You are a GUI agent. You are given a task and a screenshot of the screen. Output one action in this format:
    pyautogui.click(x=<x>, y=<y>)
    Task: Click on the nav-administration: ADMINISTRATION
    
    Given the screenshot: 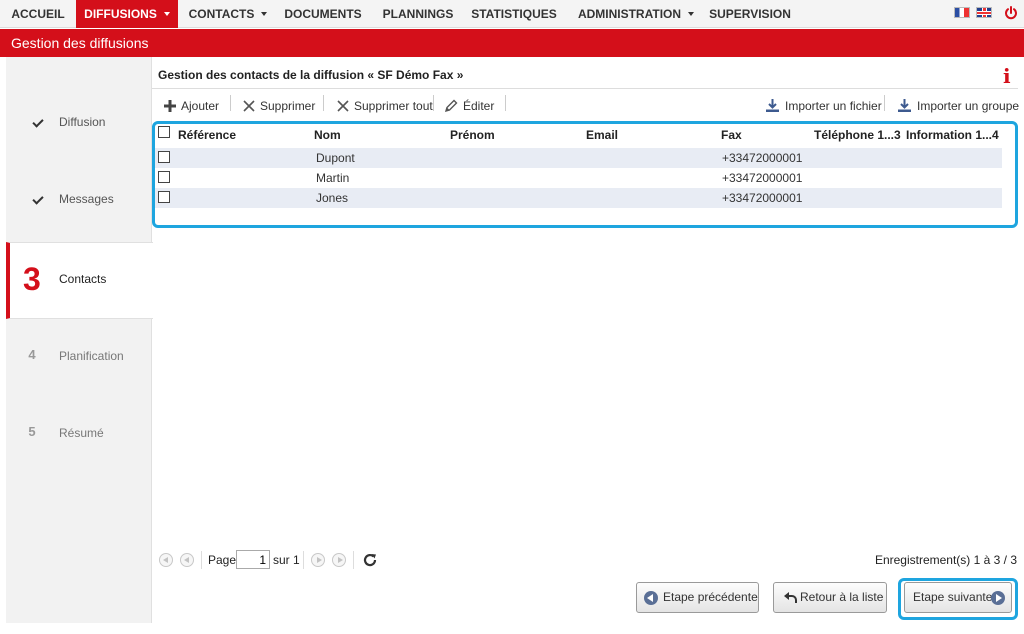 What is the action you would take?
    pyautogui.click(x=636, y=14)
    